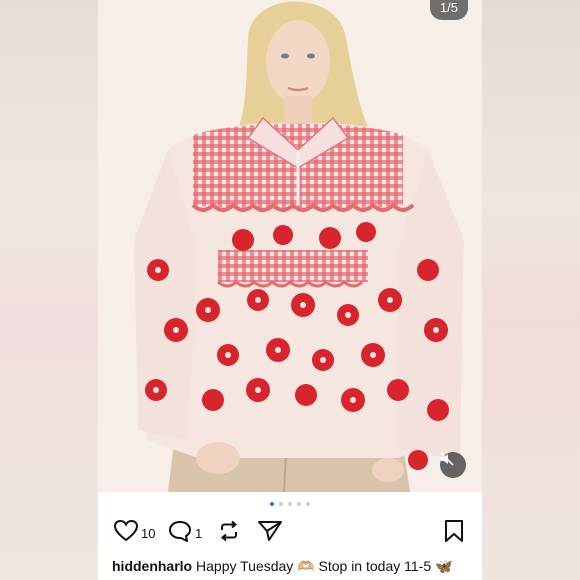 This screenshot has height=580, width=580. I want to click on carousel-indicator, so click(290, 506).